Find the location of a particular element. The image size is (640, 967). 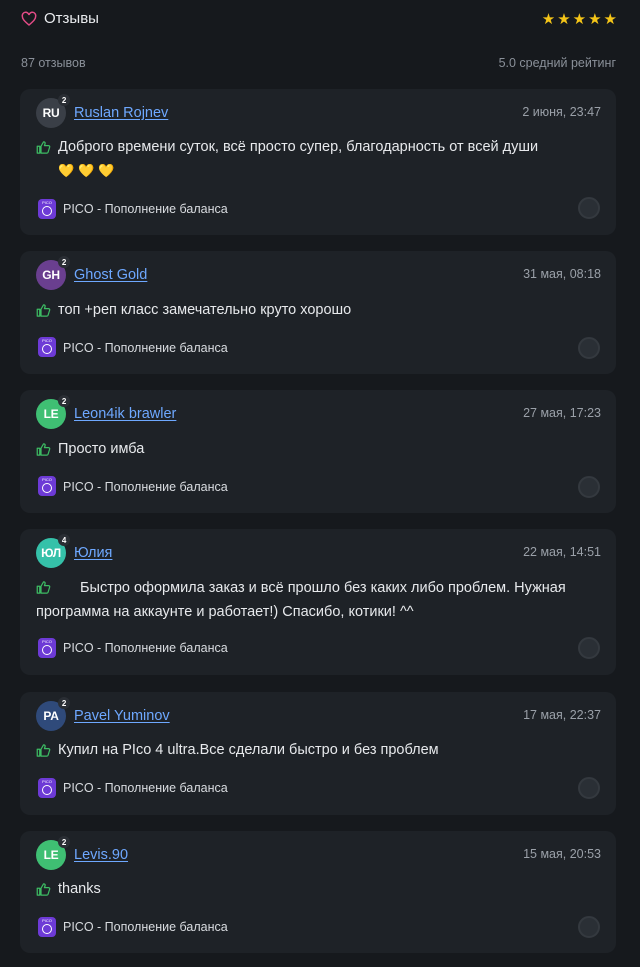

review-text: Просто имба is located at coordinates (101, 449).